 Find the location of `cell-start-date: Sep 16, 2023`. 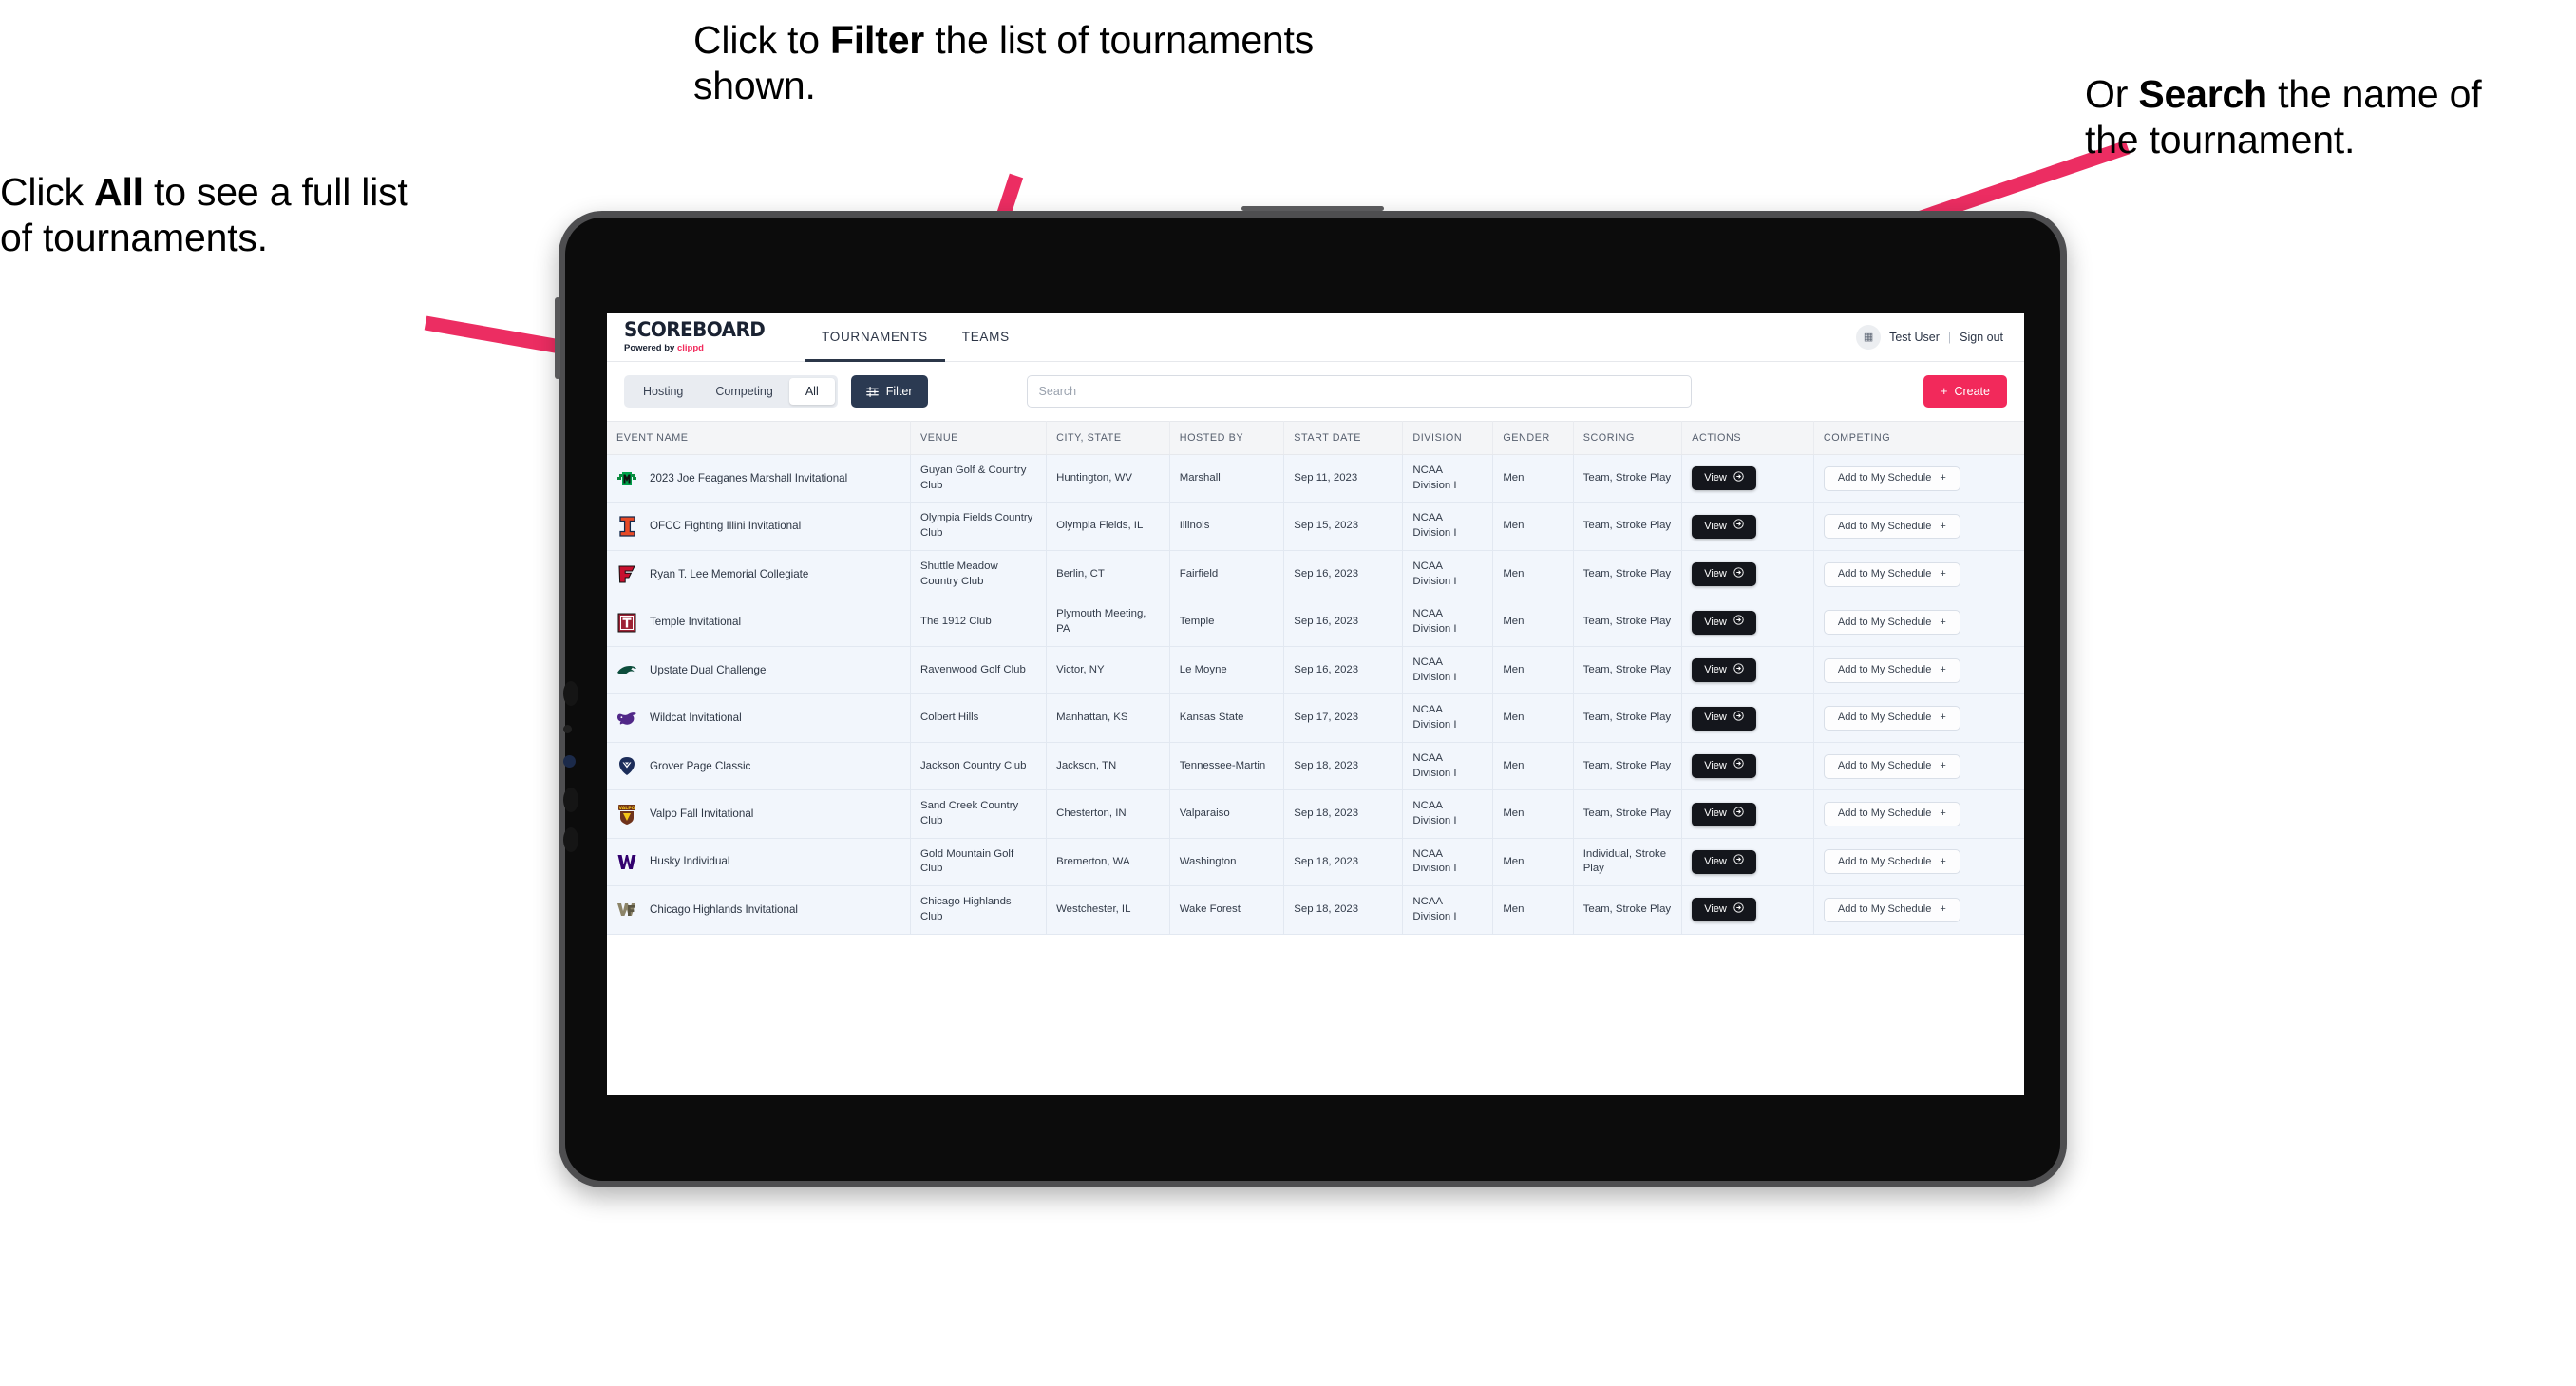

cell-start-date: Sep 16, 2023 is located at coordinates (1343, 622).